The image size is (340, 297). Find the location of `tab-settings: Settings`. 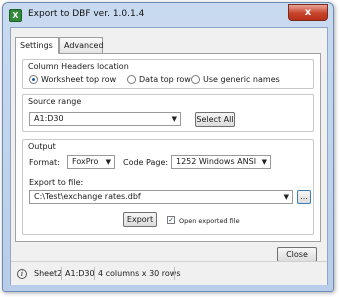

tab-settings: Settings is located at coordinates (37, 45).